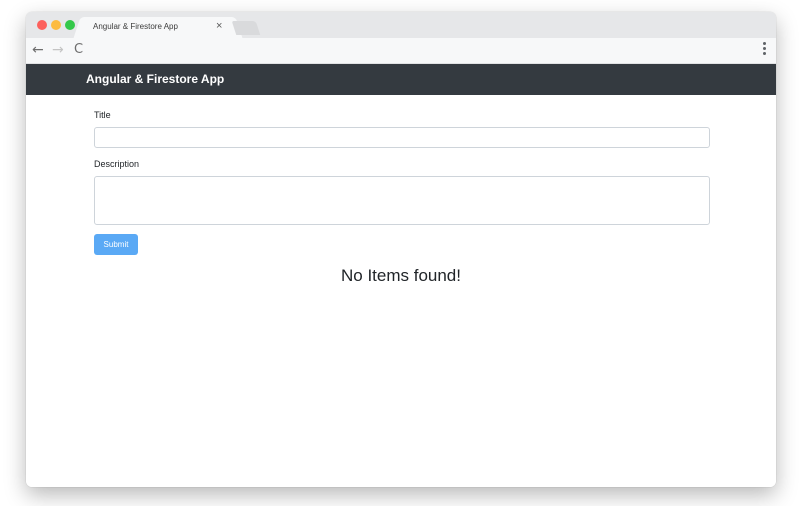  What do you see at coordinates (155, 79) in the screenshot?
I see `navbar-brand: Angular & Firestore App` at bounding box center [155, 79].